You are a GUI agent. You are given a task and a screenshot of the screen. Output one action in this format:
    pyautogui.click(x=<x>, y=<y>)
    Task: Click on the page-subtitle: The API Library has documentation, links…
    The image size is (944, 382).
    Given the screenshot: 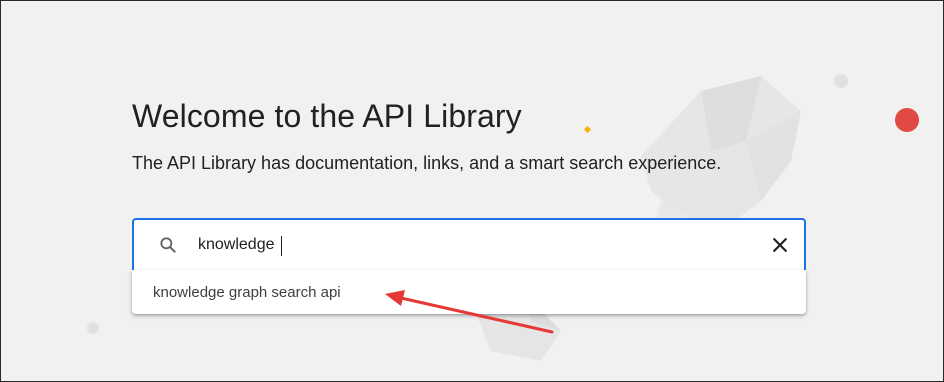 What is the action you would take?
    pyautogui.click(x=427, y=163)
    